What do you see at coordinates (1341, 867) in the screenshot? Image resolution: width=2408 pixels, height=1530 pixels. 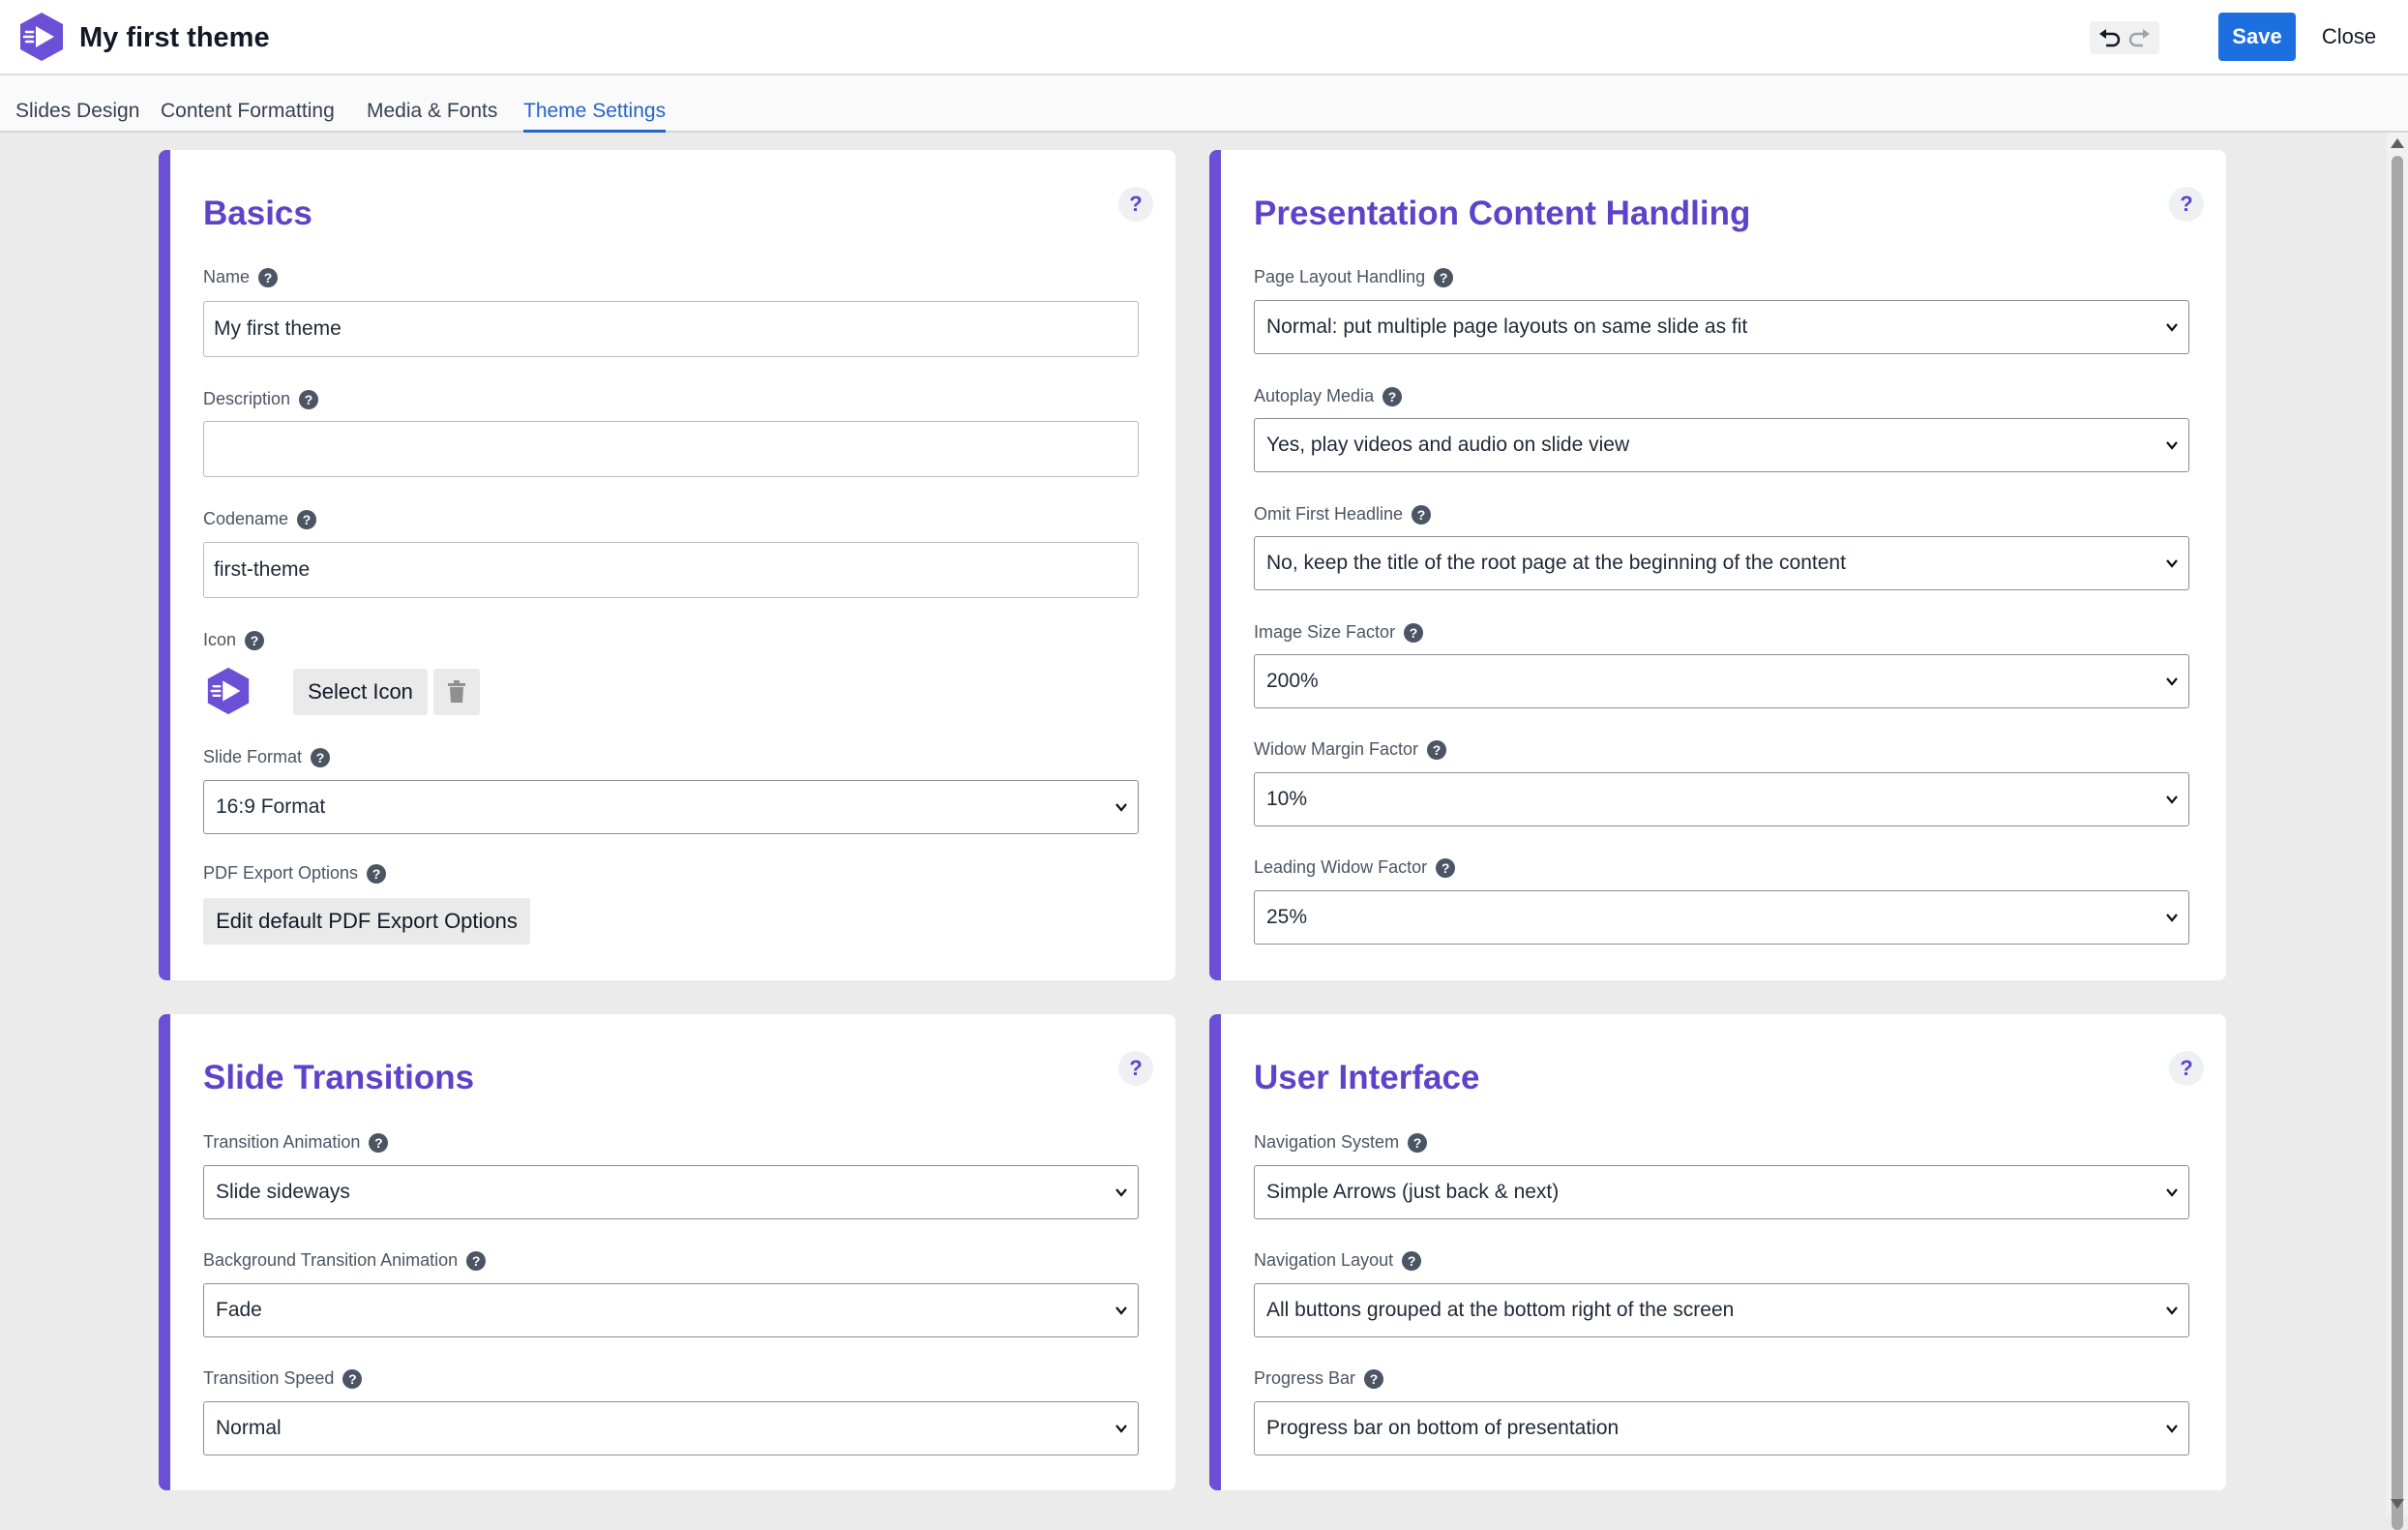 I see `leading-widow-label-text: Leading Widow Factor` at bounding box center [1341, 867].